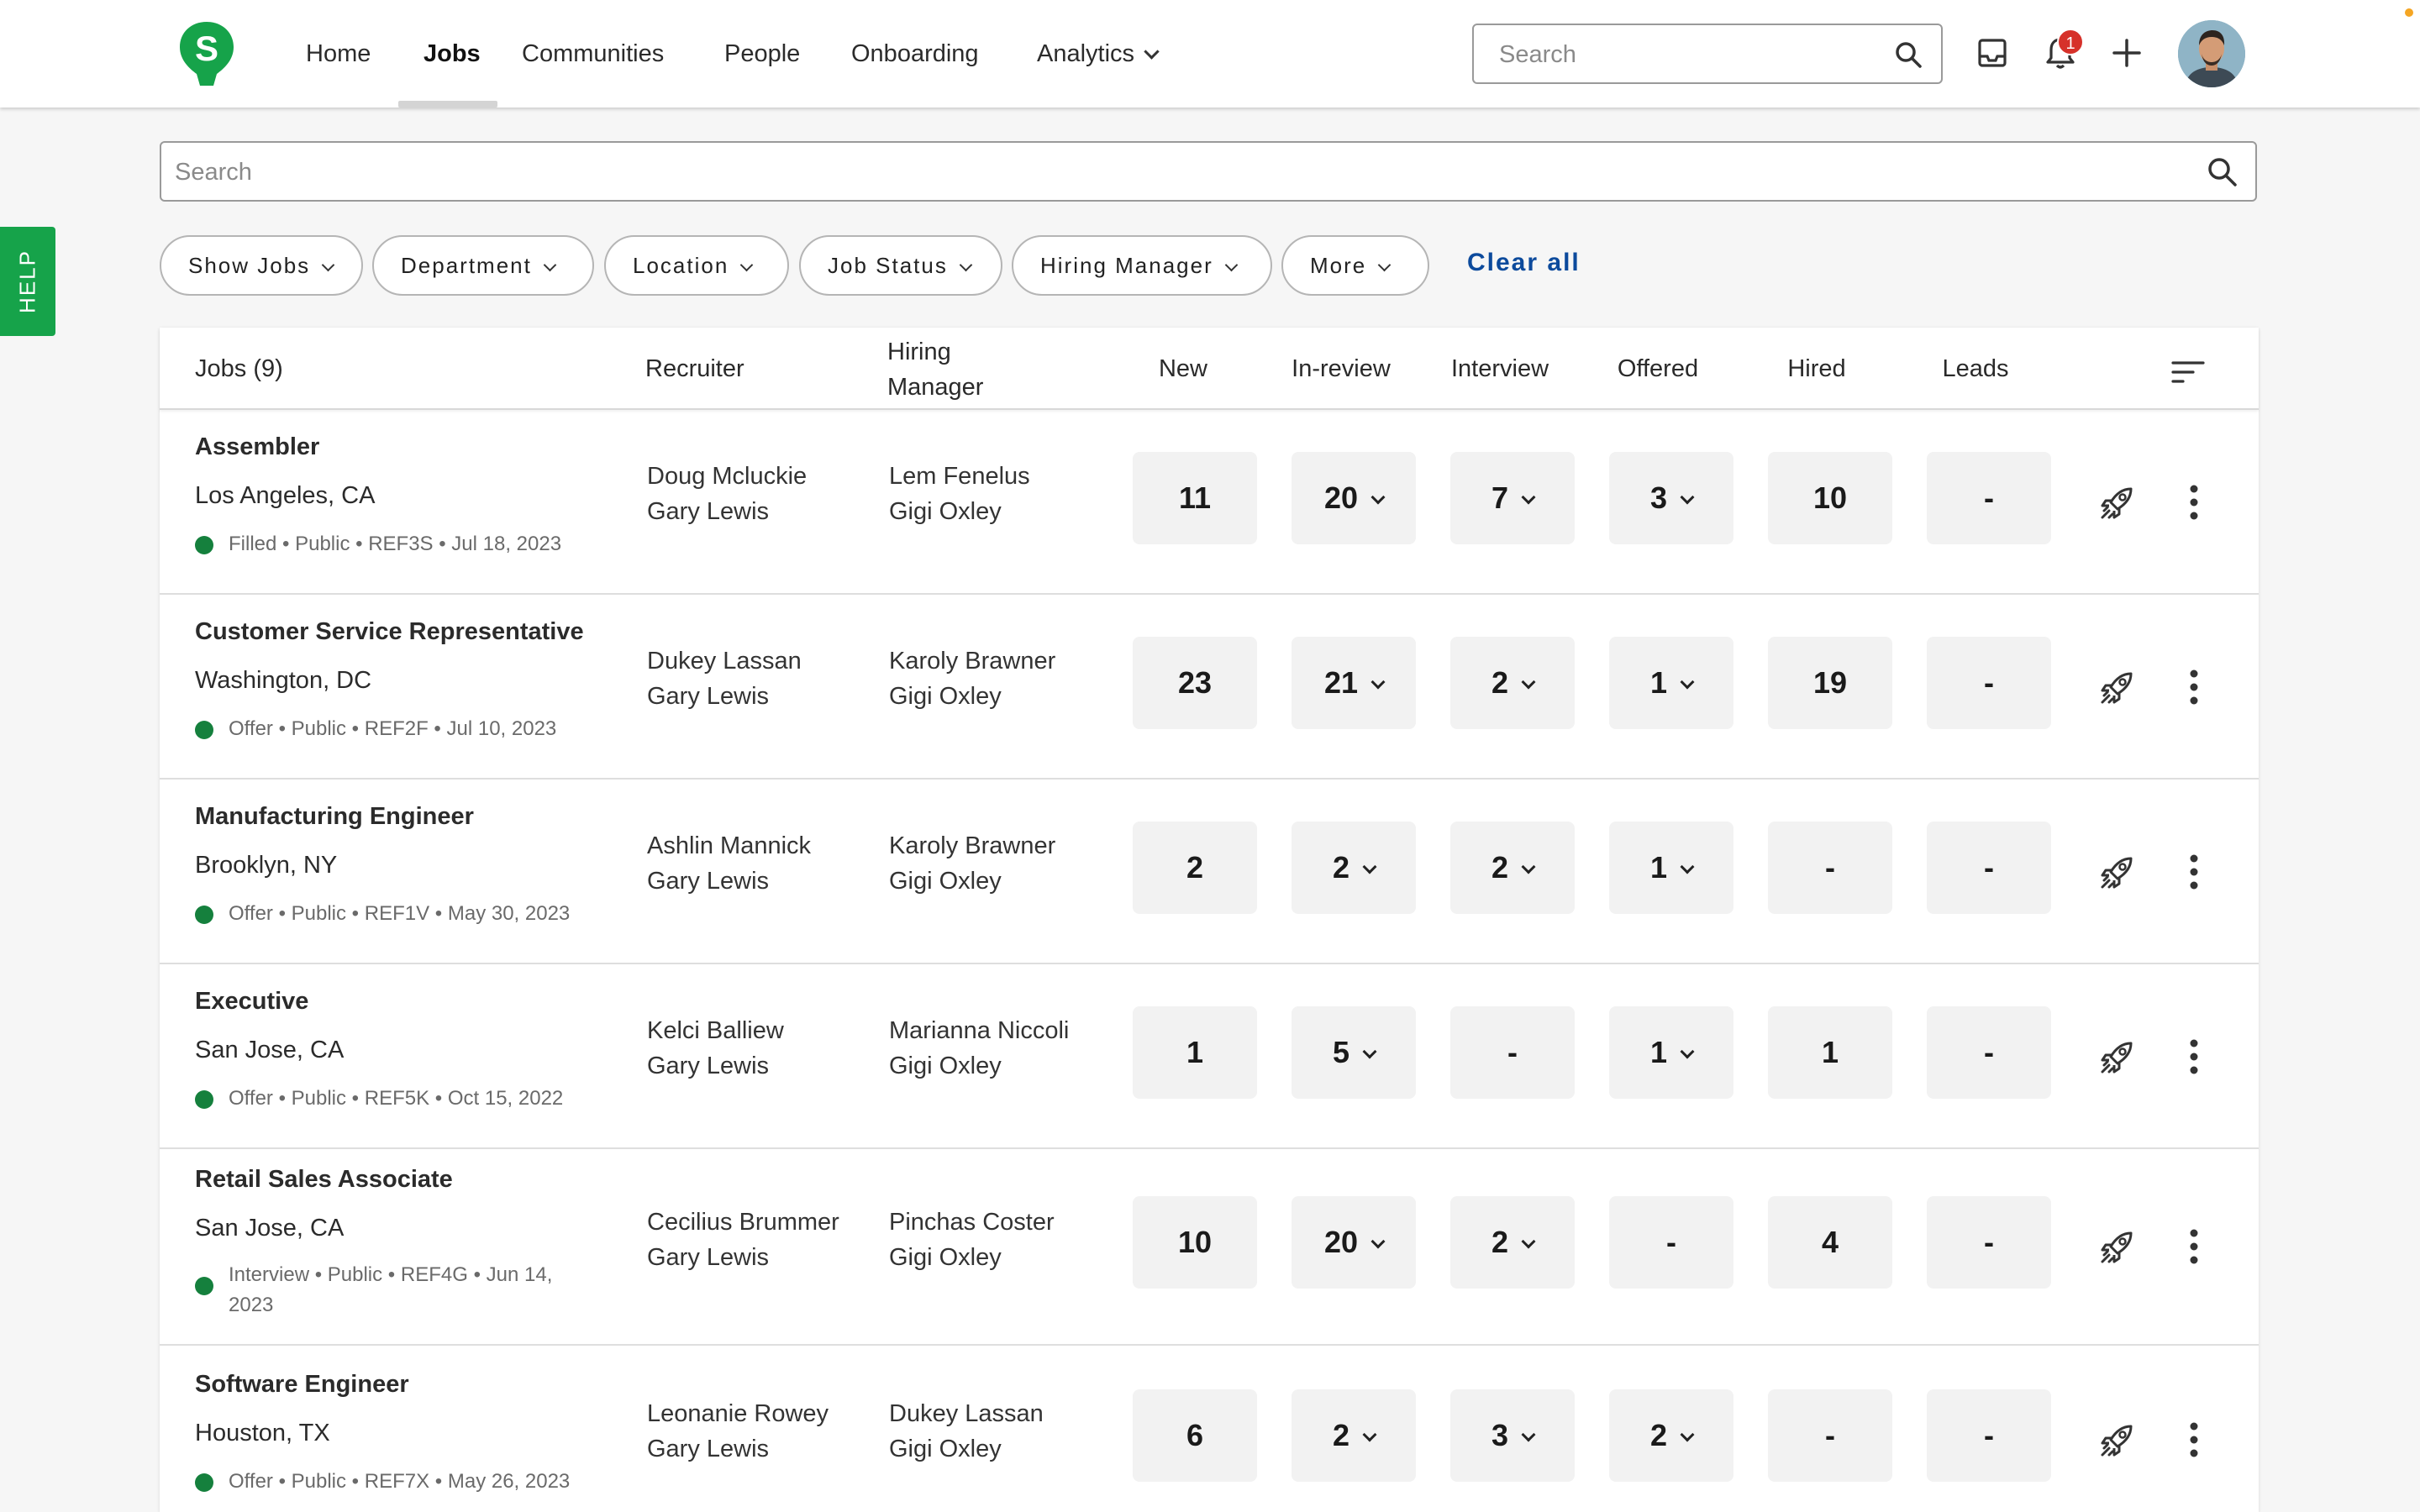 The image size is (2420, 1512). Describe the element at coordinates (1195, 1435) in the screenshot. I see `new-count: 6` at that location.